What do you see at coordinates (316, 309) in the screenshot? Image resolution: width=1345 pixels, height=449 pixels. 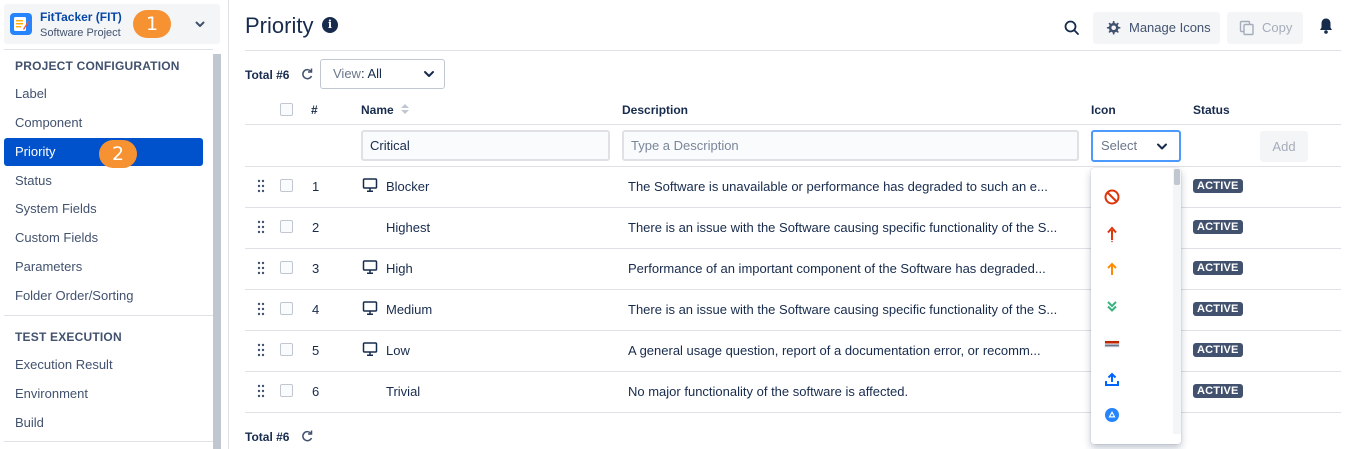 I see `row-number: 4` at bounding box center [316, 309].